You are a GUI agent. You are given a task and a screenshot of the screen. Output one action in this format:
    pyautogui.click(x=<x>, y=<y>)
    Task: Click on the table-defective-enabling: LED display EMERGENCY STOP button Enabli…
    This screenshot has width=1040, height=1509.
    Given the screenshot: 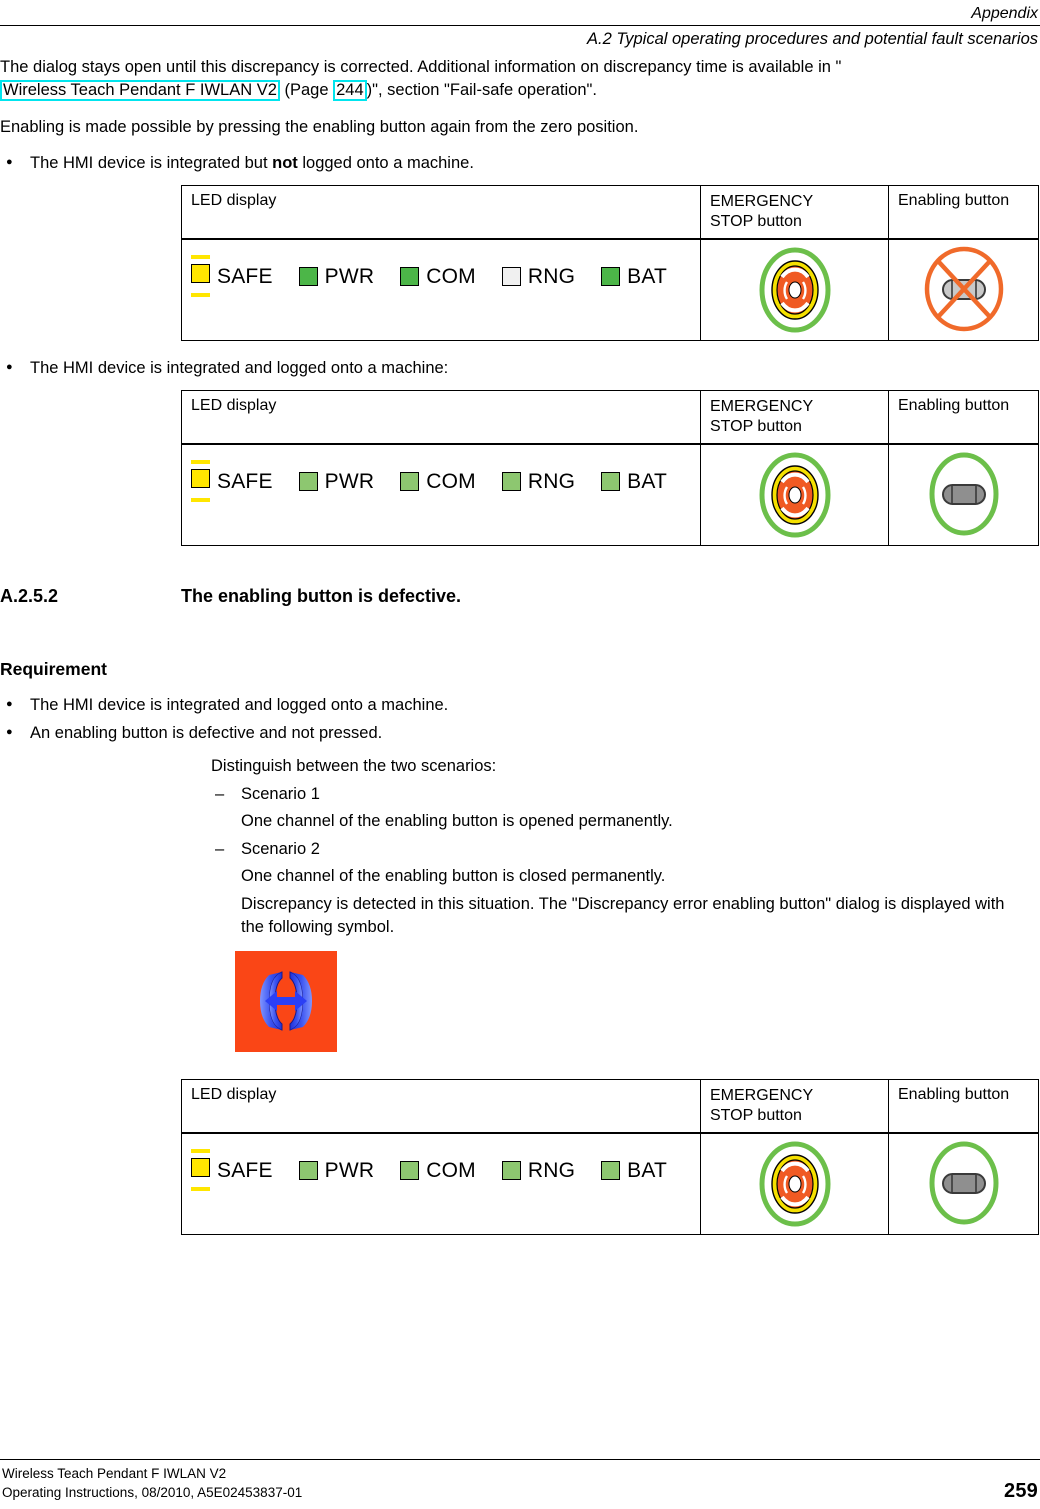 What is the action you would take?
    pyautogui.click(x=610, y=1157)
    